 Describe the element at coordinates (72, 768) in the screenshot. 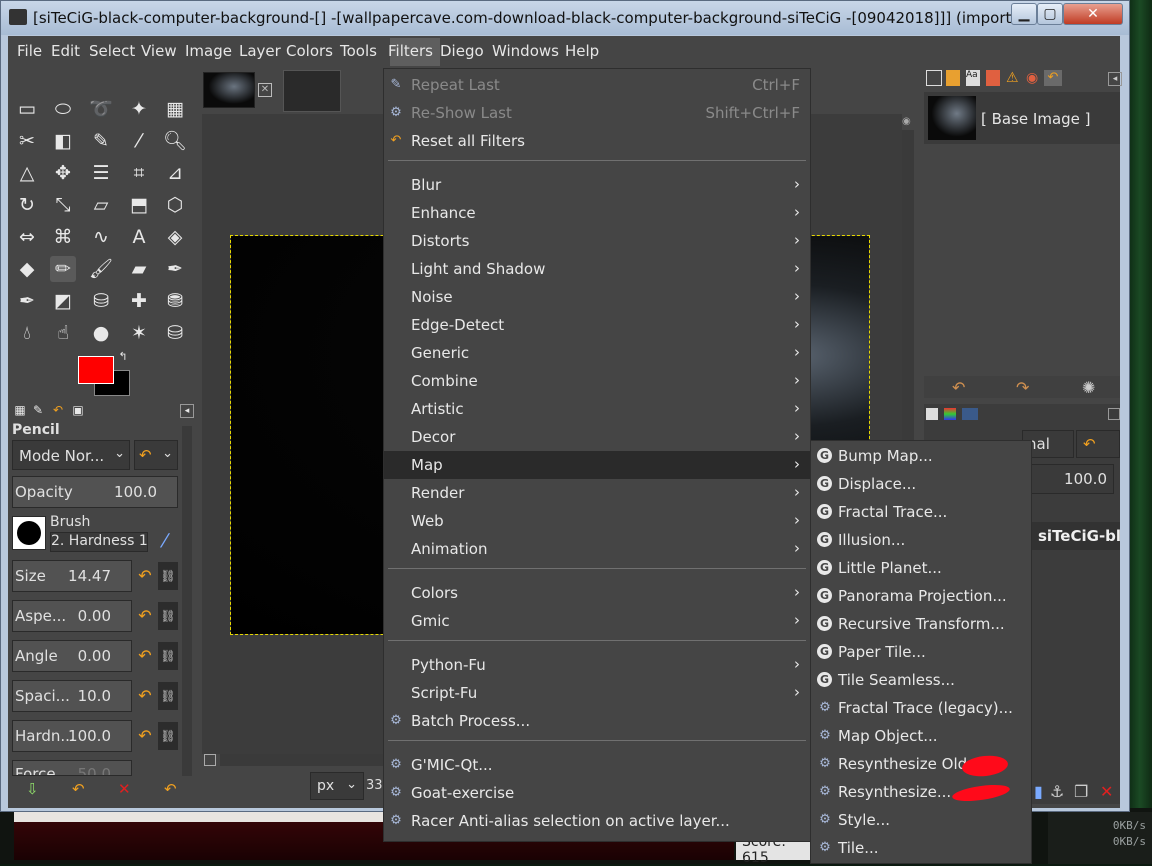

I see `force-slider: Force 50.0` at that location.